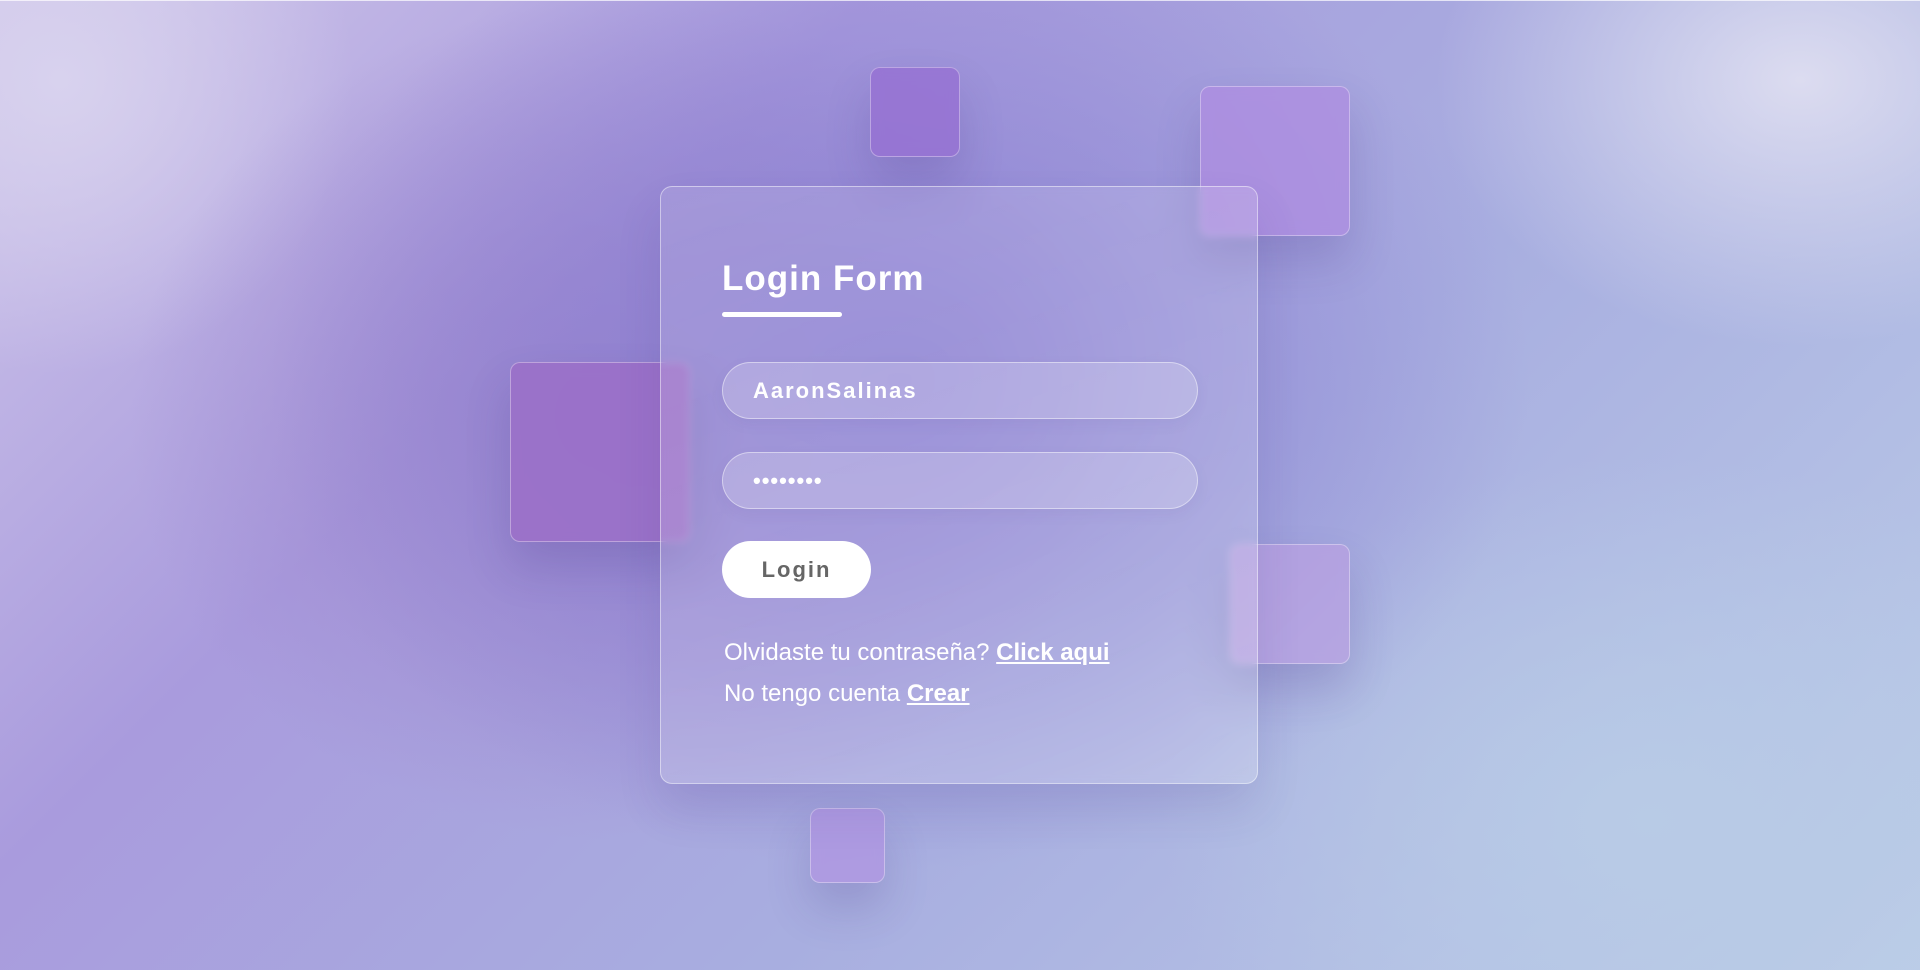 This screenshot has width=1920, height=970. I want to click on create-account-line: No tengo cuenta Crear, so click(847, 694).